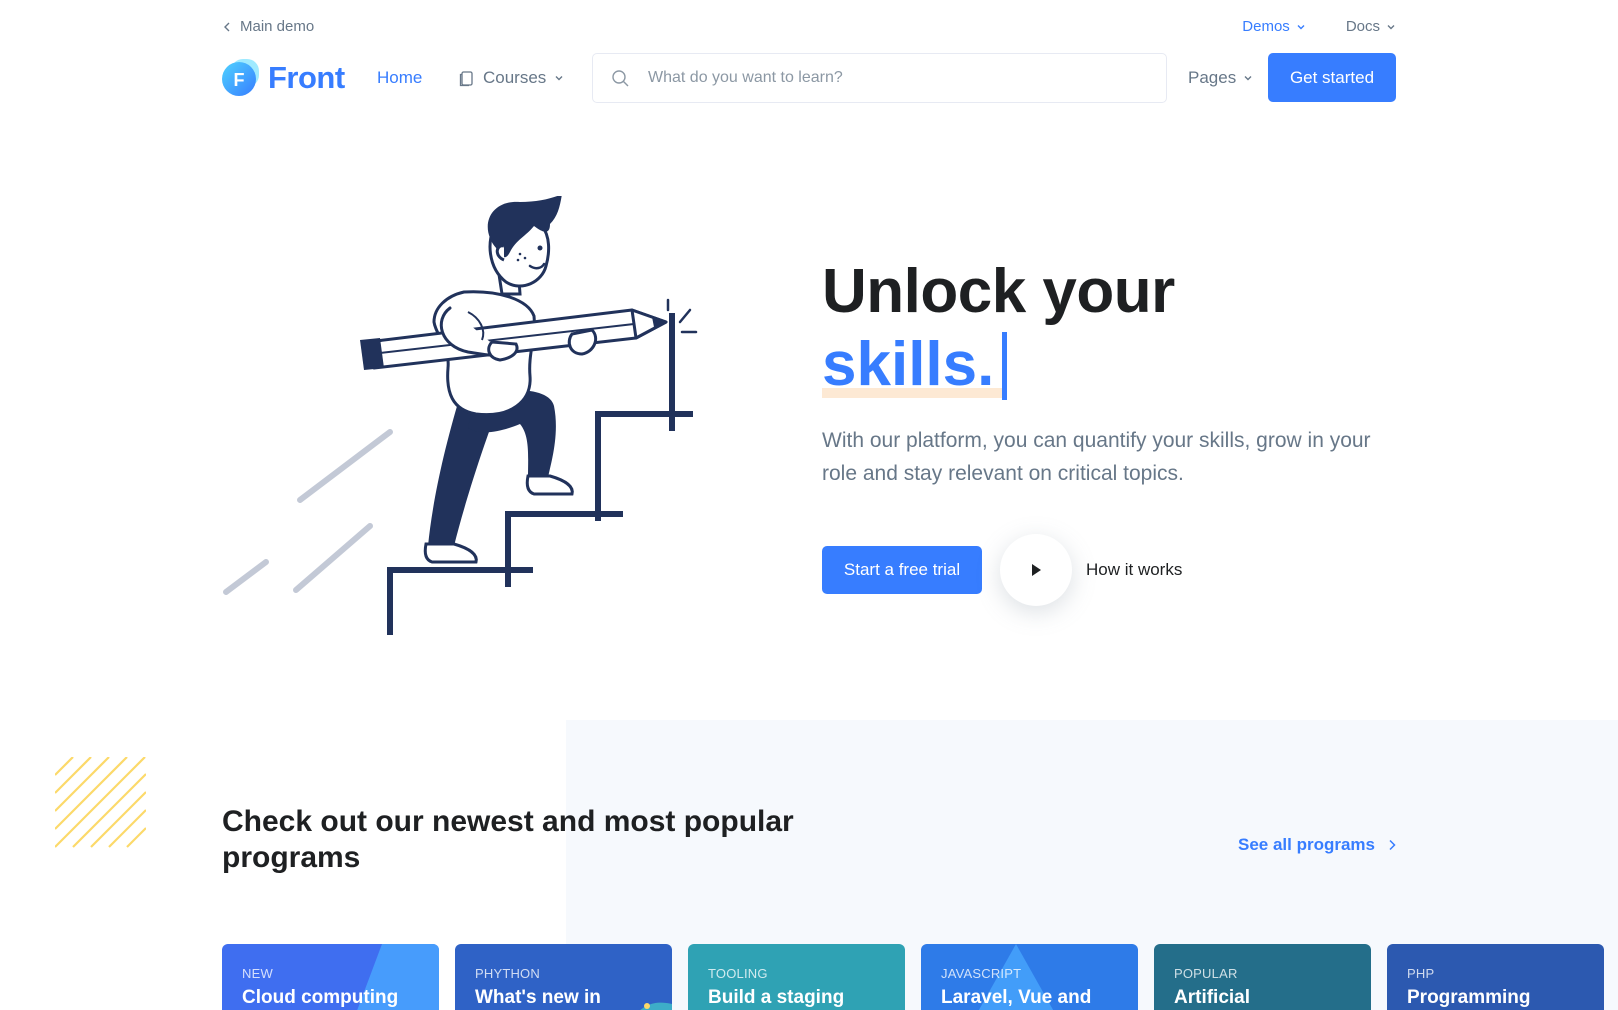  Describe the element at coordinates (1319, 26) in the screenshot. I see `topbar-right: Demos Docs` at that location.